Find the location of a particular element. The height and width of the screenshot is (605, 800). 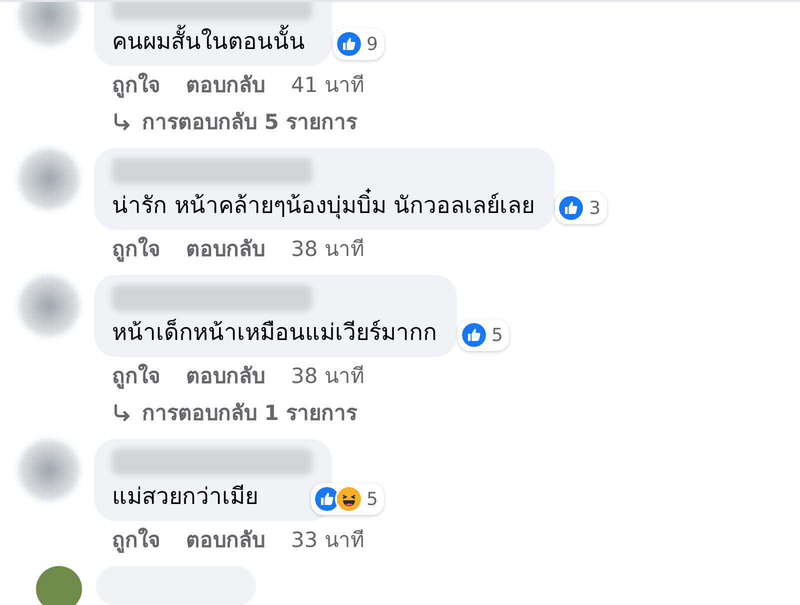

timestamp: 41 นาที is located at coordinates (327, 84).